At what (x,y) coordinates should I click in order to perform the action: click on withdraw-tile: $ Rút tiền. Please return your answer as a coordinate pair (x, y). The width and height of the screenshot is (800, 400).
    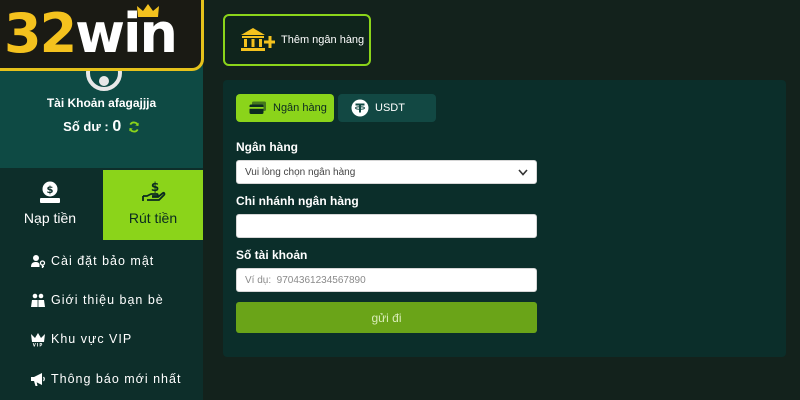
    Looking at the image, I should click on (153, 205).